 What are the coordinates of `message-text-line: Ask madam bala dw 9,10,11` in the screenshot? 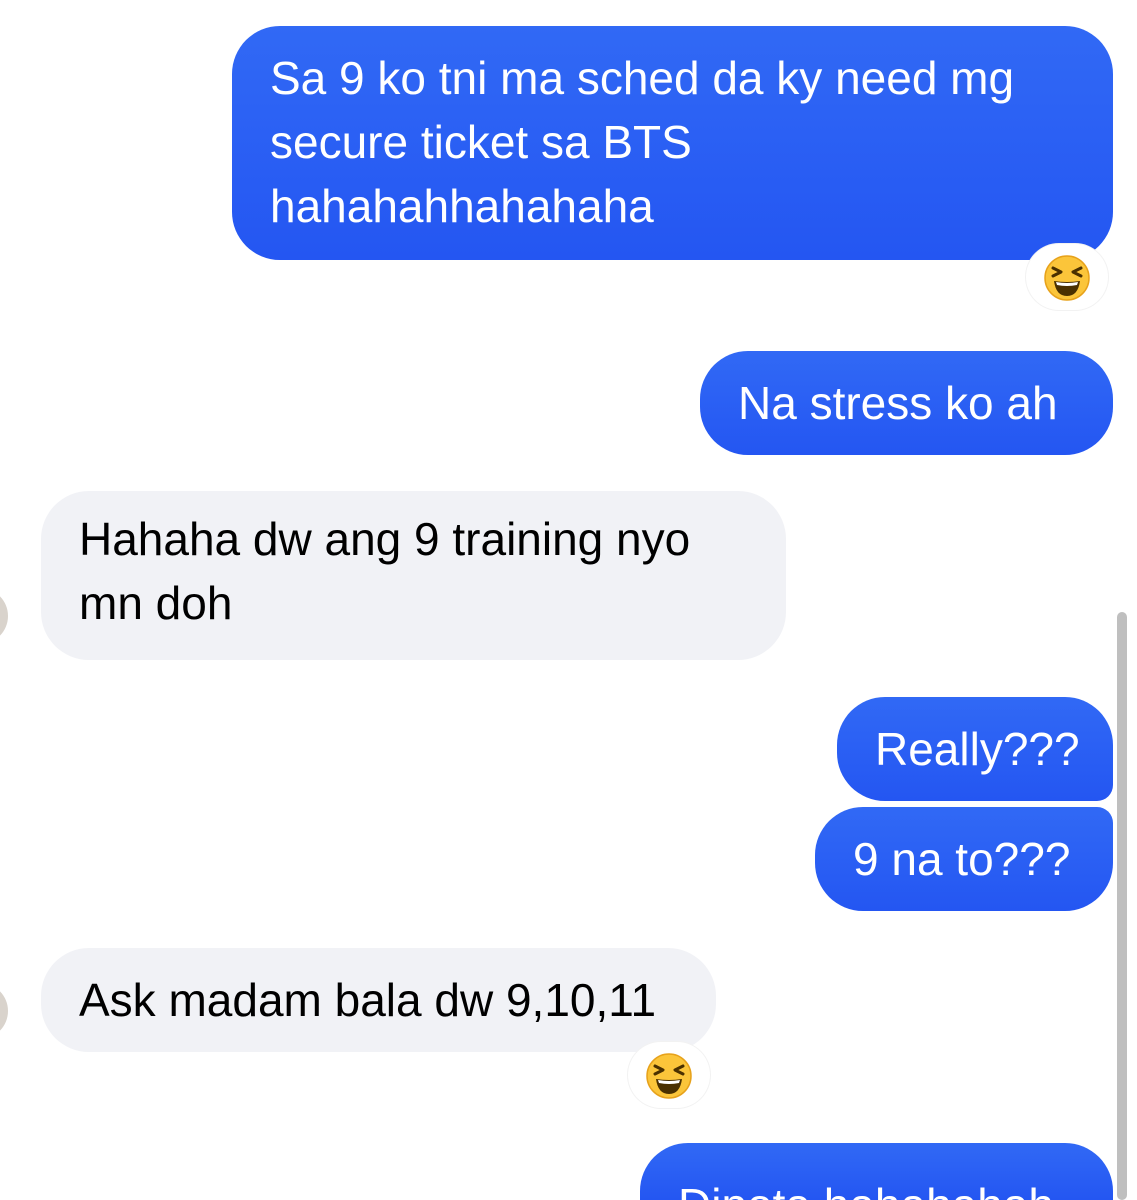 It's located at (368, 1000).